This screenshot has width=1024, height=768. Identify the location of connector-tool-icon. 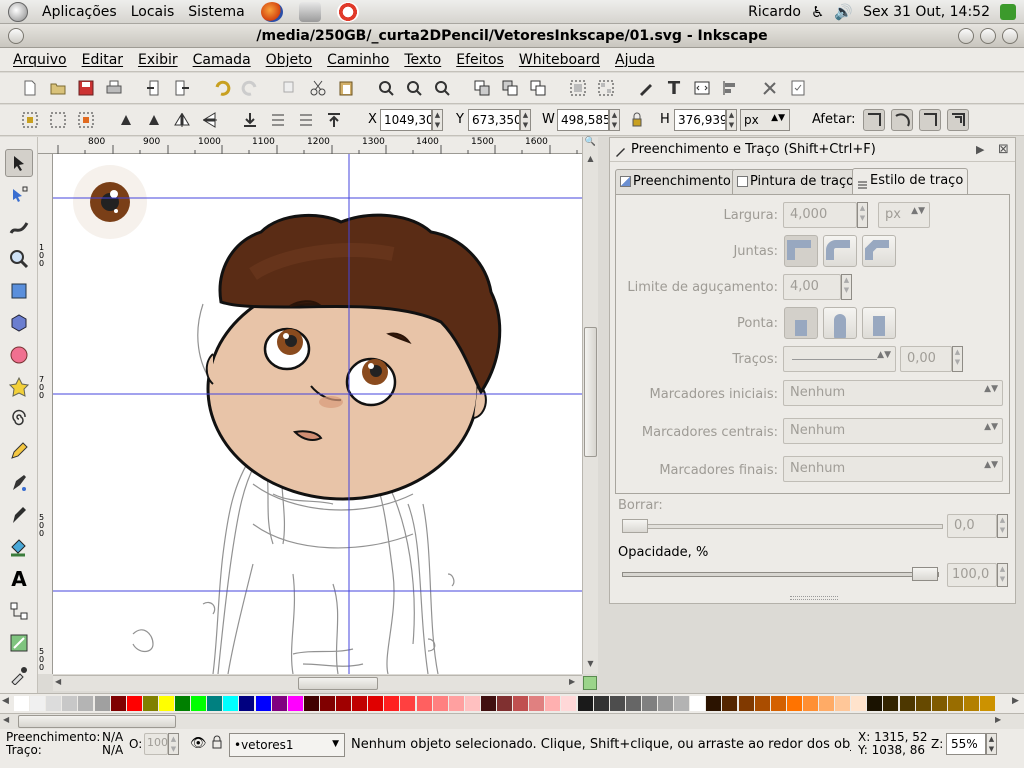
(19, 611).